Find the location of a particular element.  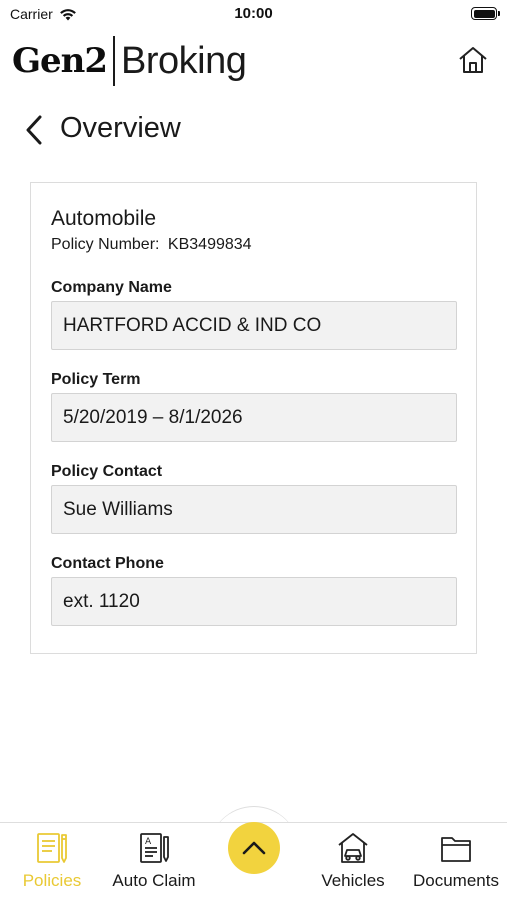

back-button is located at coordinates (35, 130).